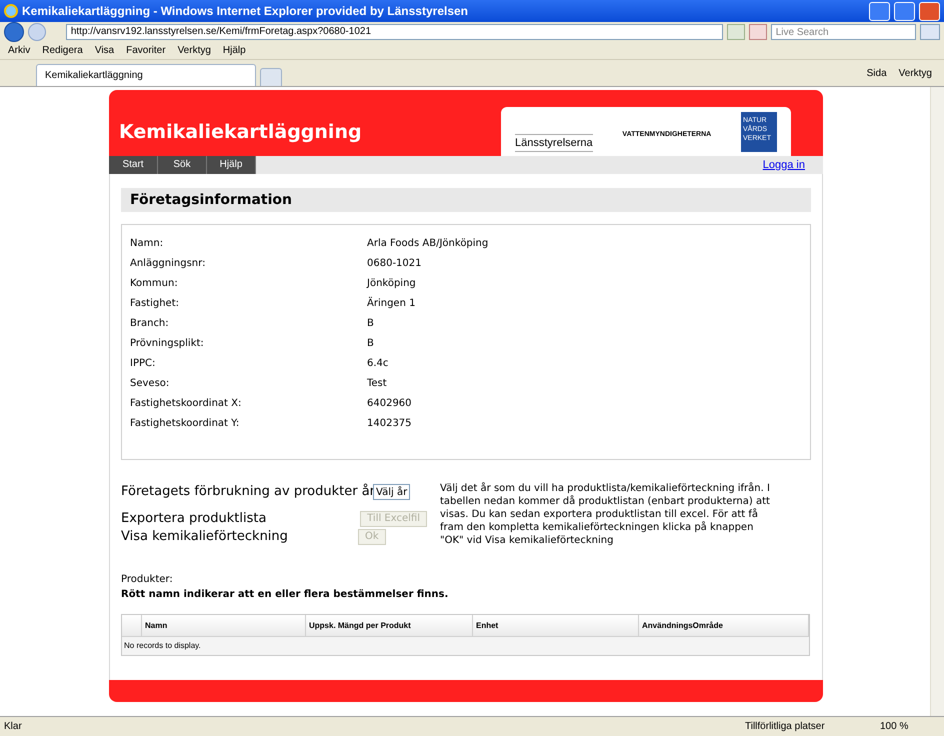 This screenshot has width=944, height=736. Describe the element at coordinates (143, 363) in the screenshot. I see `field-label: IPPC:` at that location.